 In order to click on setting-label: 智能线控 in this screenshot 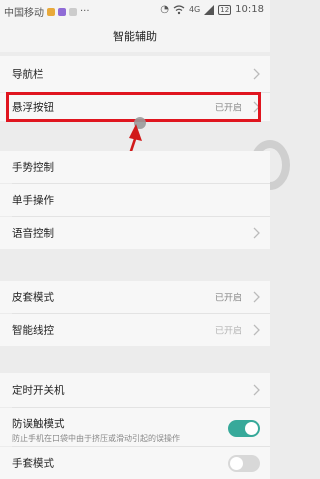, I will do `click(33, 330)`.